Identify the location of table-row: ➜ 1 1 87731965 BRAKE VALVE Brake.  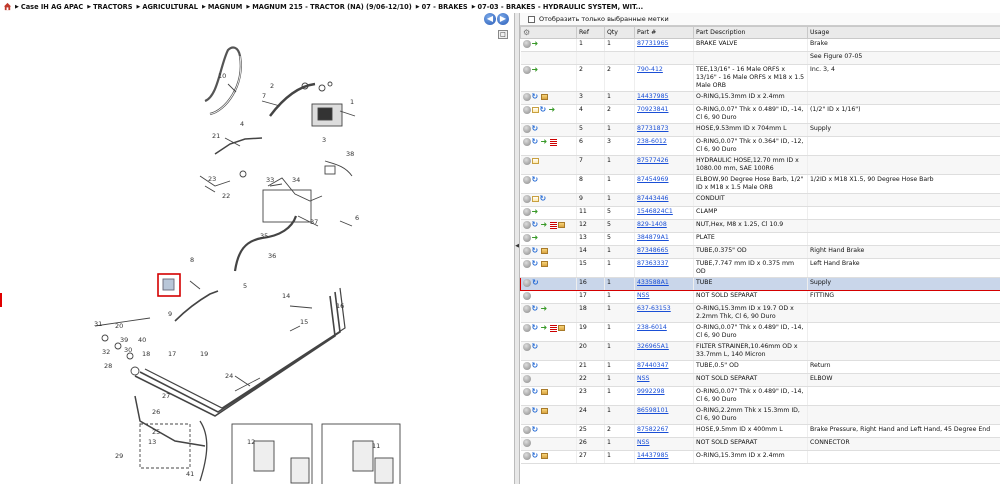
(760, 45).